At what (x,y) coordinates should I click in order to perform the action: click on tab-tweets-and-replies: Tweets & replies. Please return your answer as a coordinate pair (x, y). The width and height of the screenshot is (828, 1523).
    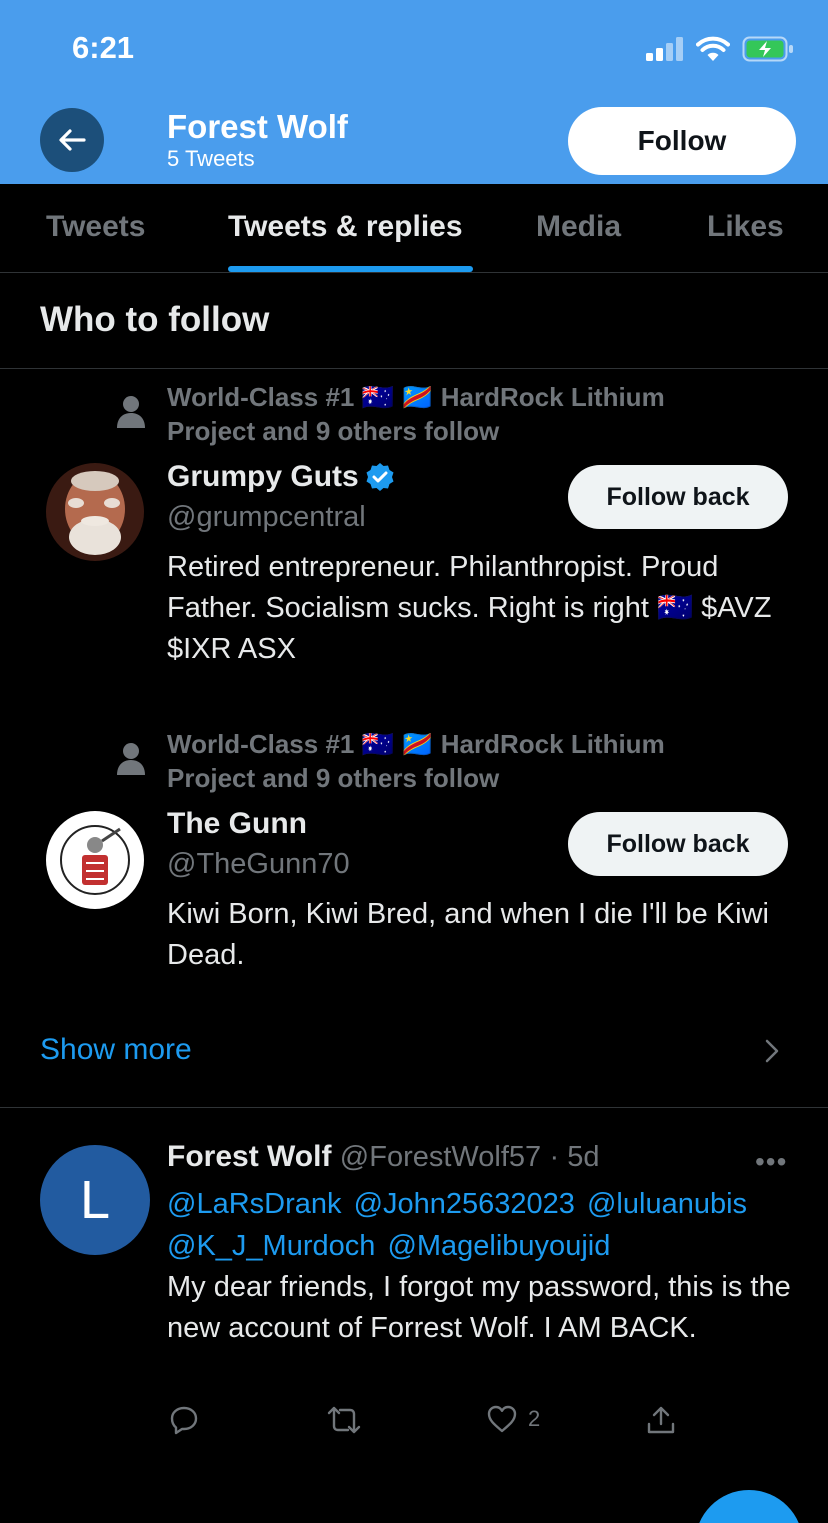
    Looking at the image, I should click on (345, 227).